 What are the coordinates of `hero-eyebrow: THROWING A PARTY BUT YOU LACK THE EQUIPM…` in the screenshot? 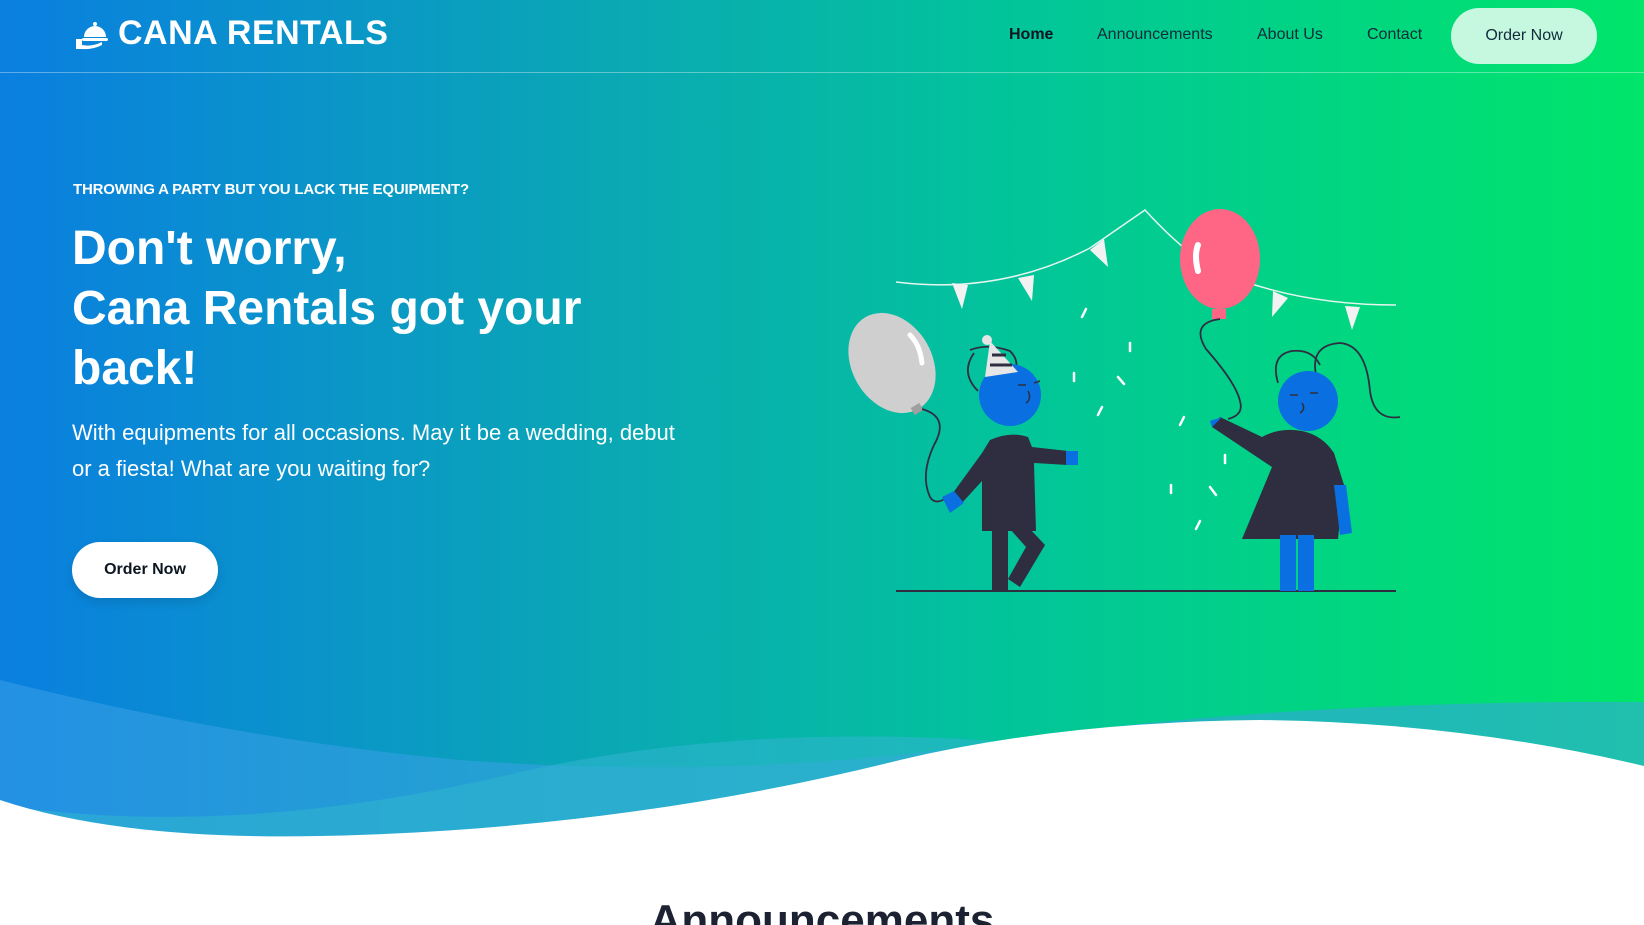 It's located at (271, 189).